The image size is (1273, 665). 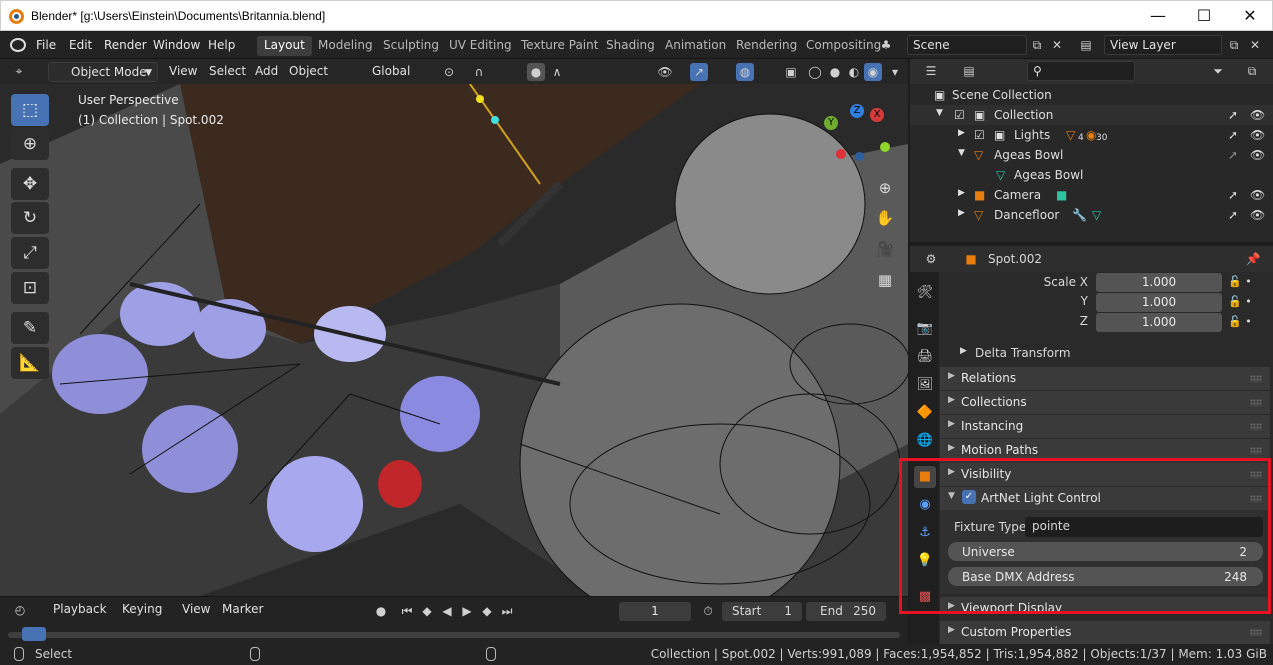 I want to click on tab-layout: Layout, so click(x=284, y=46).